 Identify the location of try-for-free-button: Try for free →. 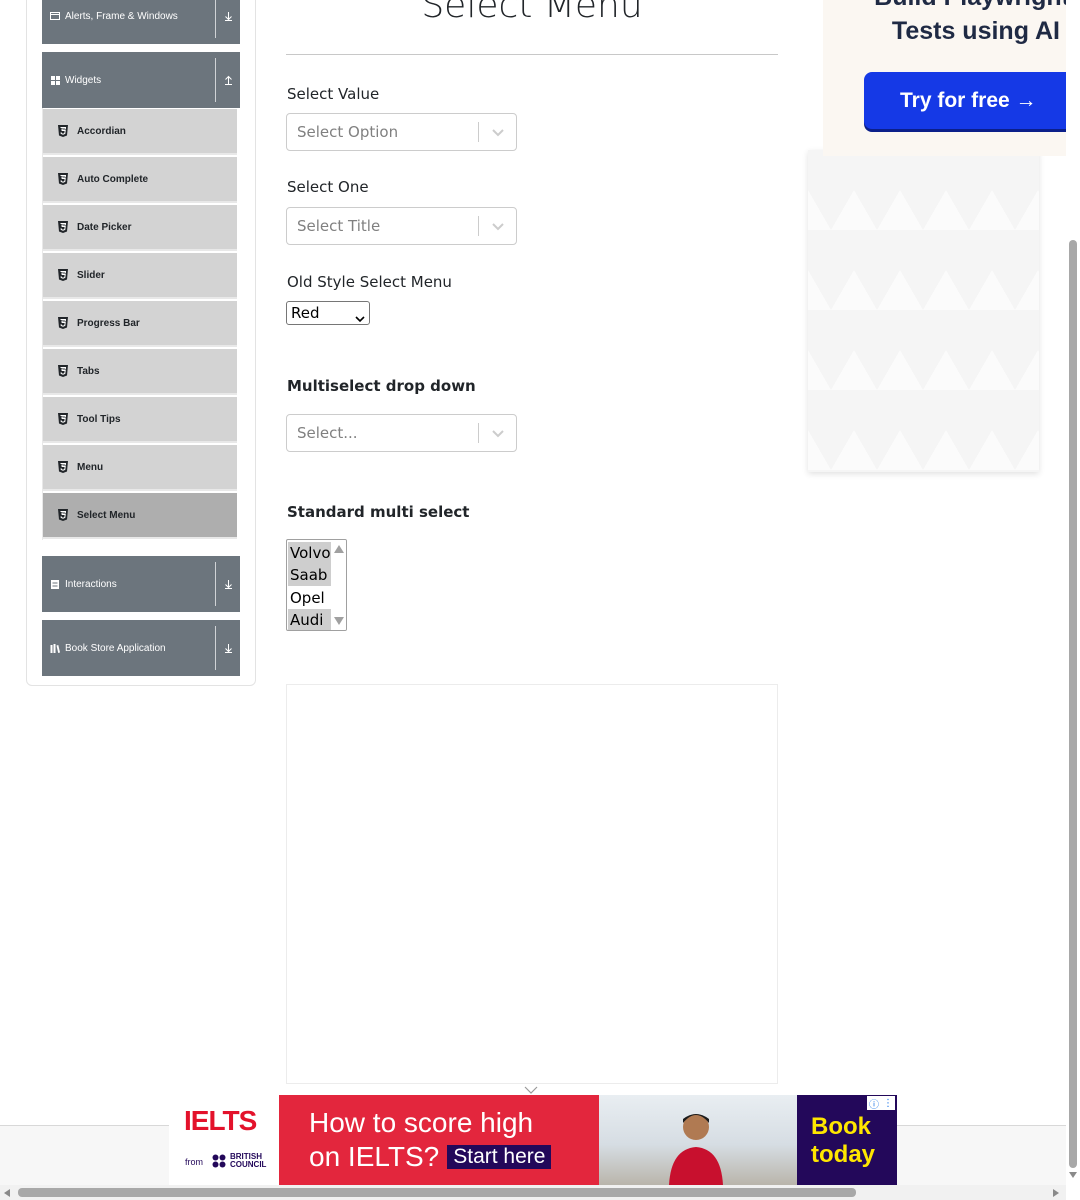
(969, 100).